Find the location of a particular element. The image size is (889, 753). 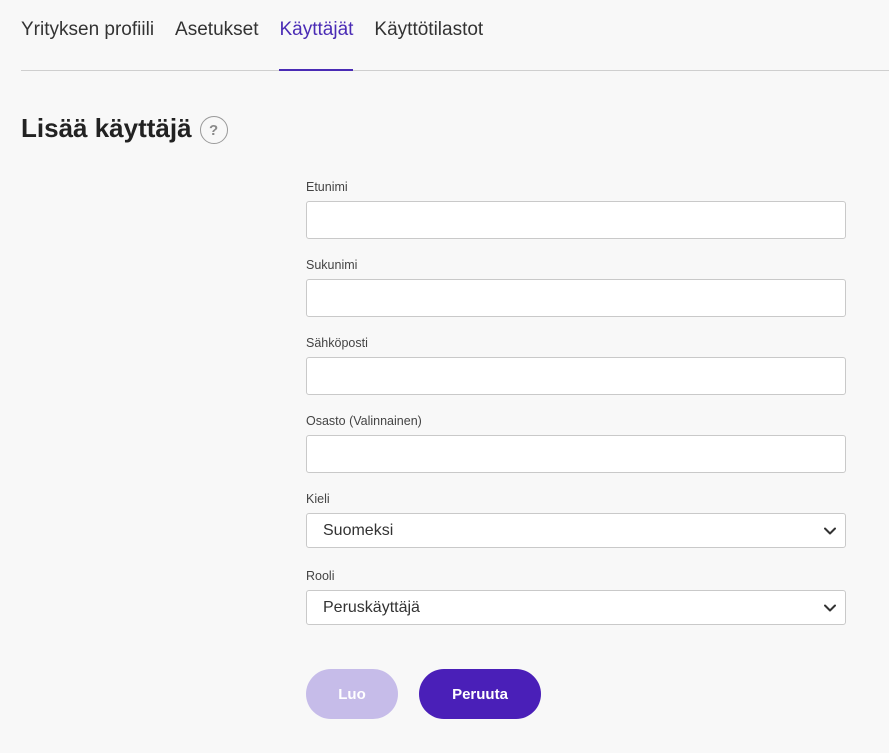

role-select: Peruskäyttäjä is located at coordinates (576, 607).